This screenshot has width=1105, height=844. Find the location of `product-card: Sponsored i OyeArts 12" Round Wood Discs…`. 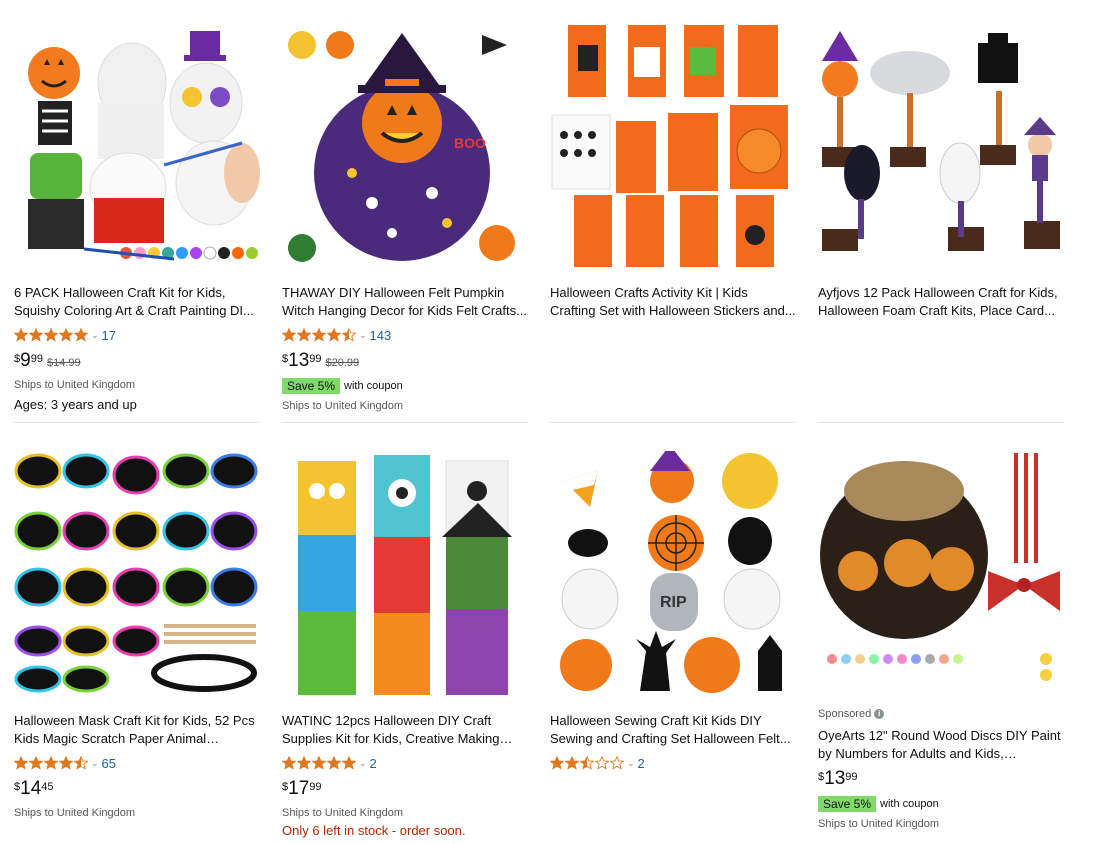

product-card: Sponsored i OyeArts 12" Round Wood Discs… is located at coordinates (941, 640).